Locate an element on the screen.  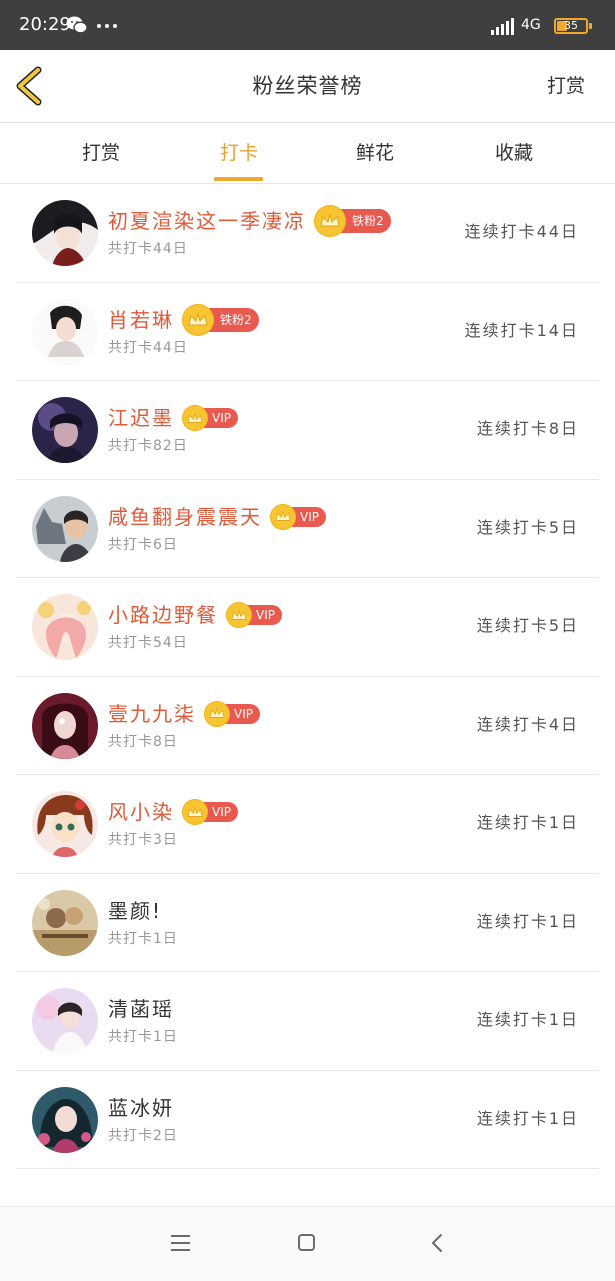
fan-name: 肖若琳 is located at coordinates (141, 319).